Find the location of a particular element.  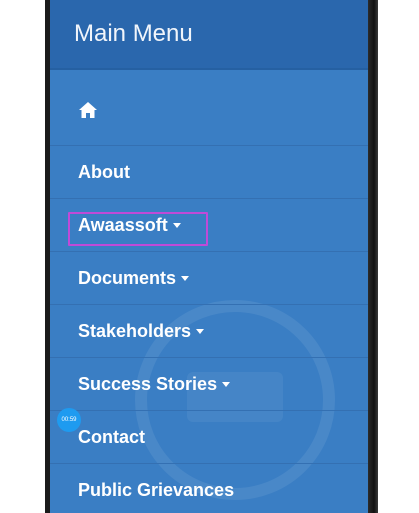

menu-item-label: Public Grievances is located at coordinates (156, 489).